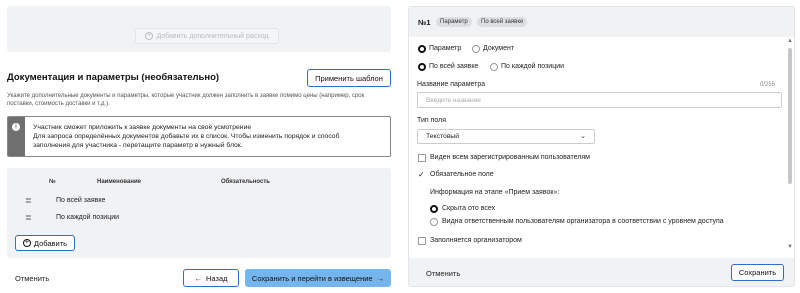 This screenshot has width=800, height=293. Describe the element at coordinates (454, 66) in the screenshot. I see `radio-whole-application-label: По всей заявке` at that location.